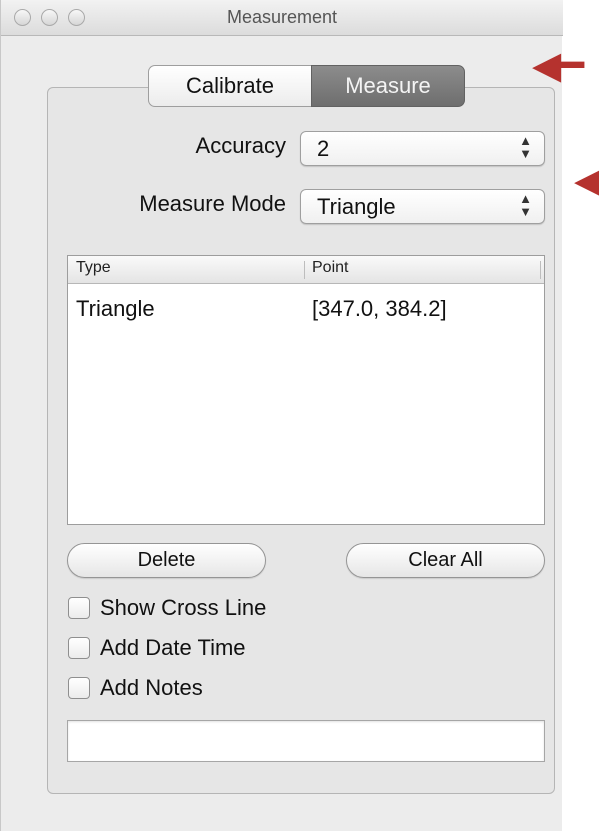  Describe the element at coordinates (445, 560) in the screenshot. I see `clear-all-button: Clear All` at that location.